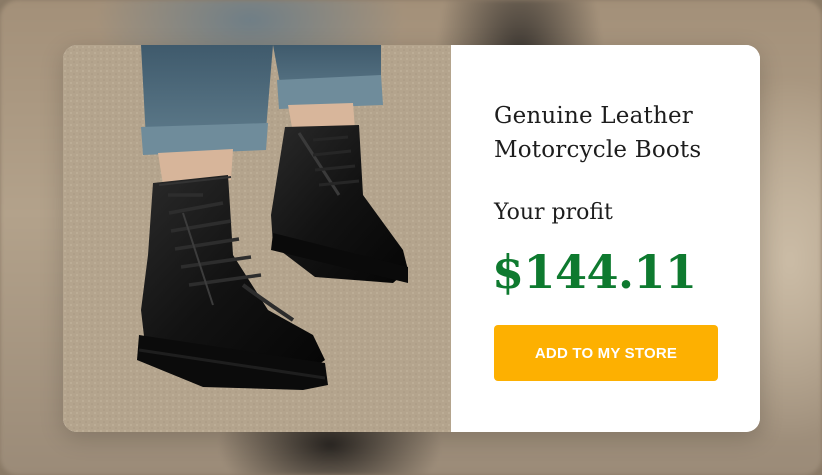 This screenshot has width=822, height=475. What do you see at coordinates (553, 212) in the screenshot?
I see `profit-label: Your profit` at bounding box center [553, 212].